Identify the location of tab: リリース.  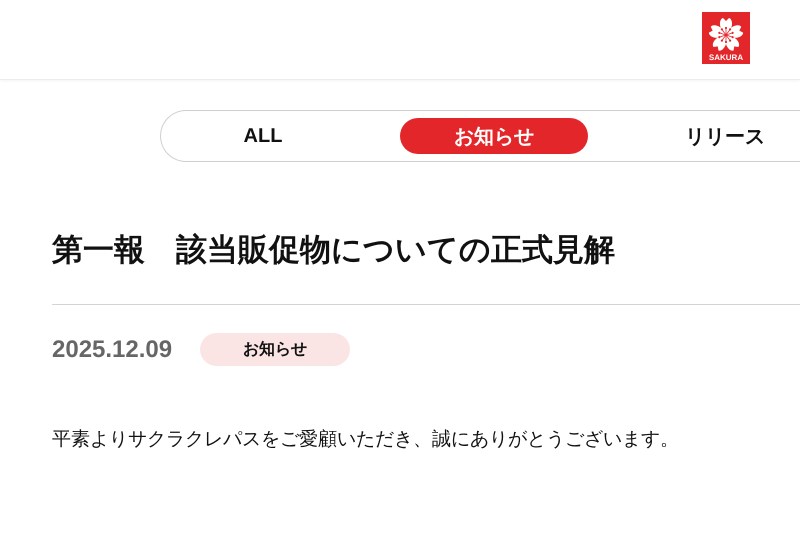
(715, 136).